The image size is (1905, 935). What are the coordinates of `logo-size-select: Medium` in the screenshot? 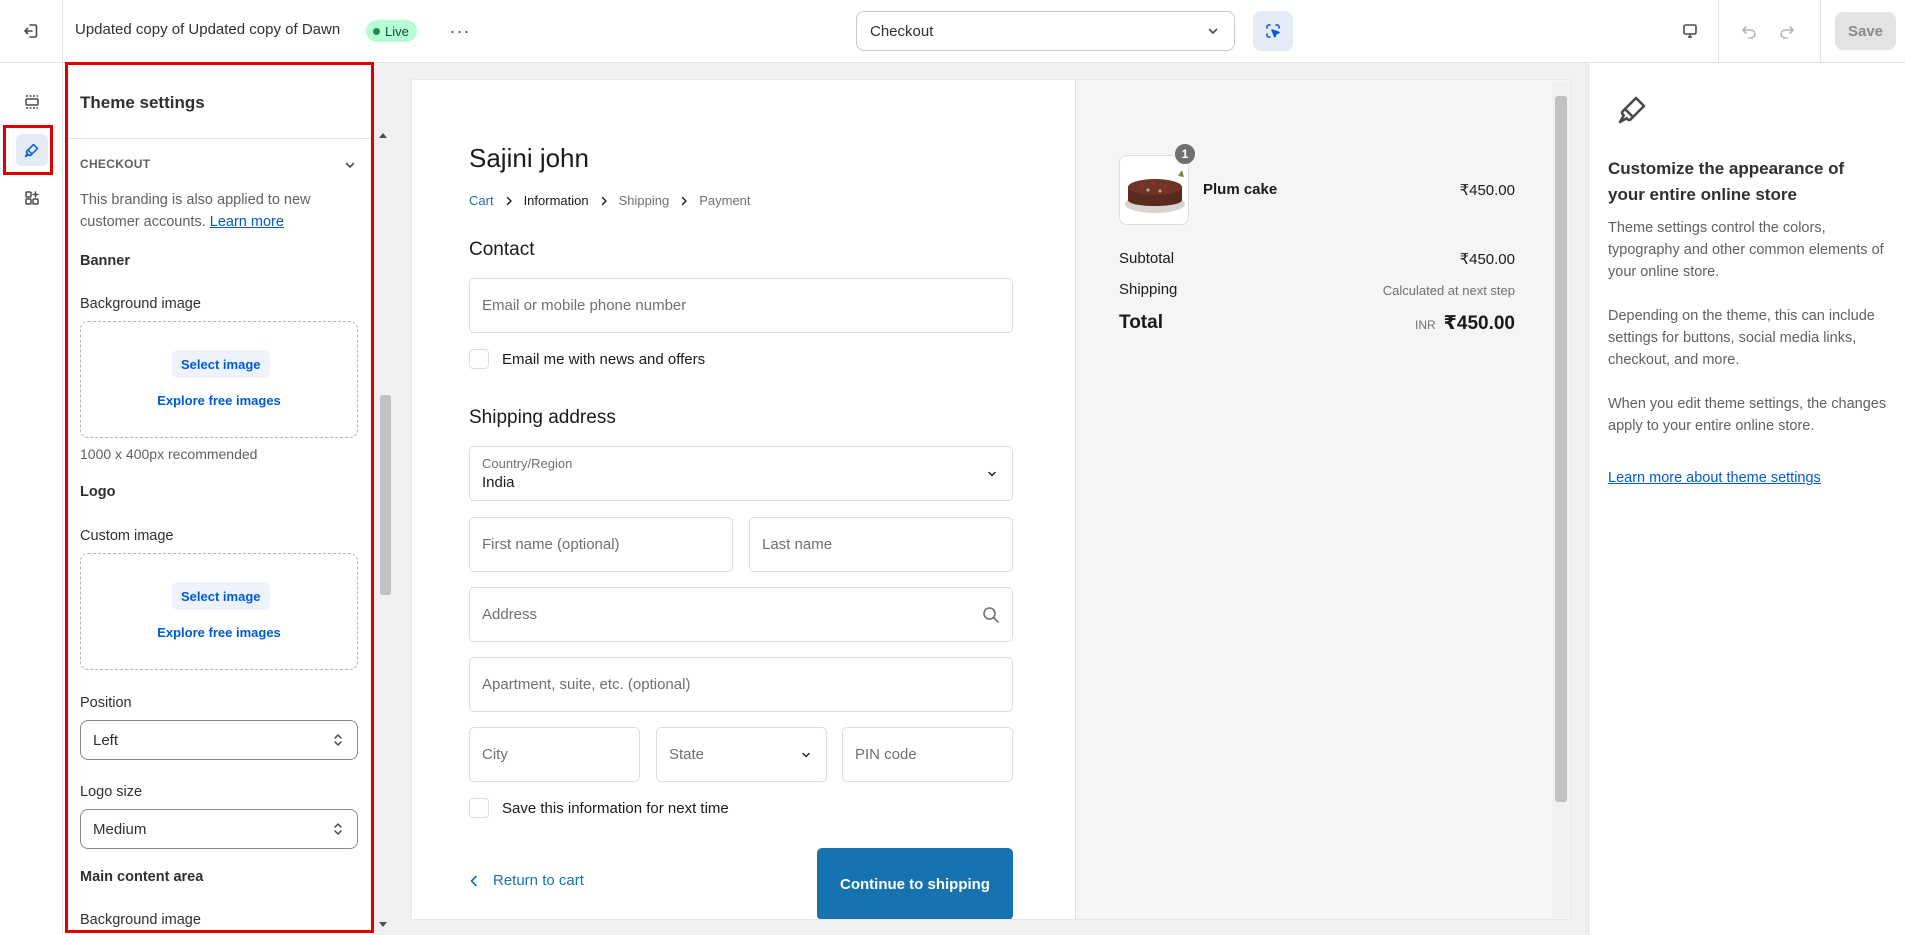 It's located at (219, 829).